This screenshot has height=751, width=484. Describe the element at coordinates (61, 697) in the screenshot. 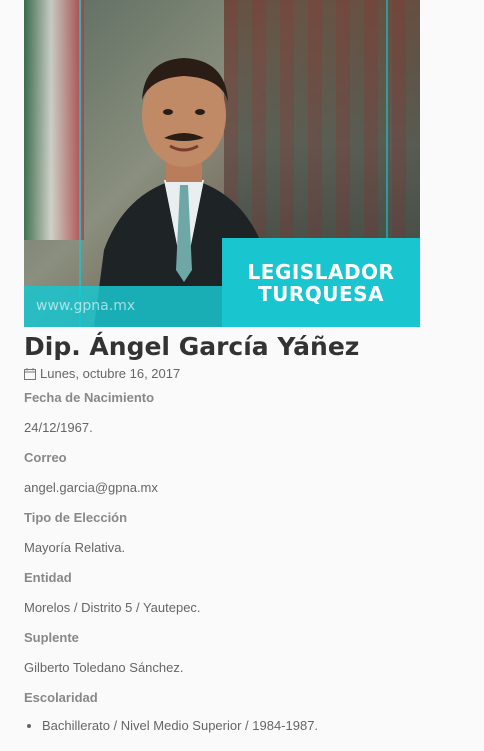

I see `field-label-education: Escolaridad` at that location.